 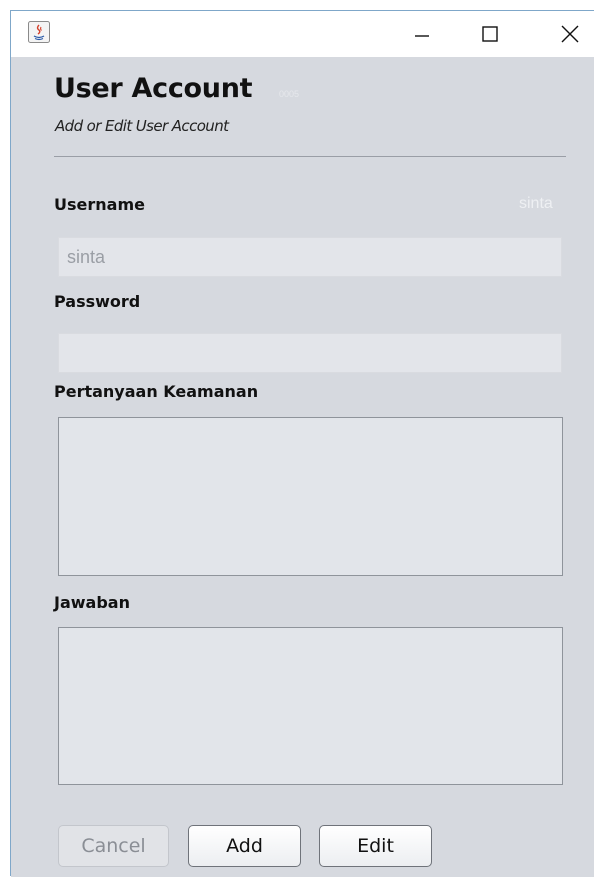 What do you see at coordinates (113, 846) in the screenshot?
I see `cancel-button: Cancel` at bounding box center [113, 846].